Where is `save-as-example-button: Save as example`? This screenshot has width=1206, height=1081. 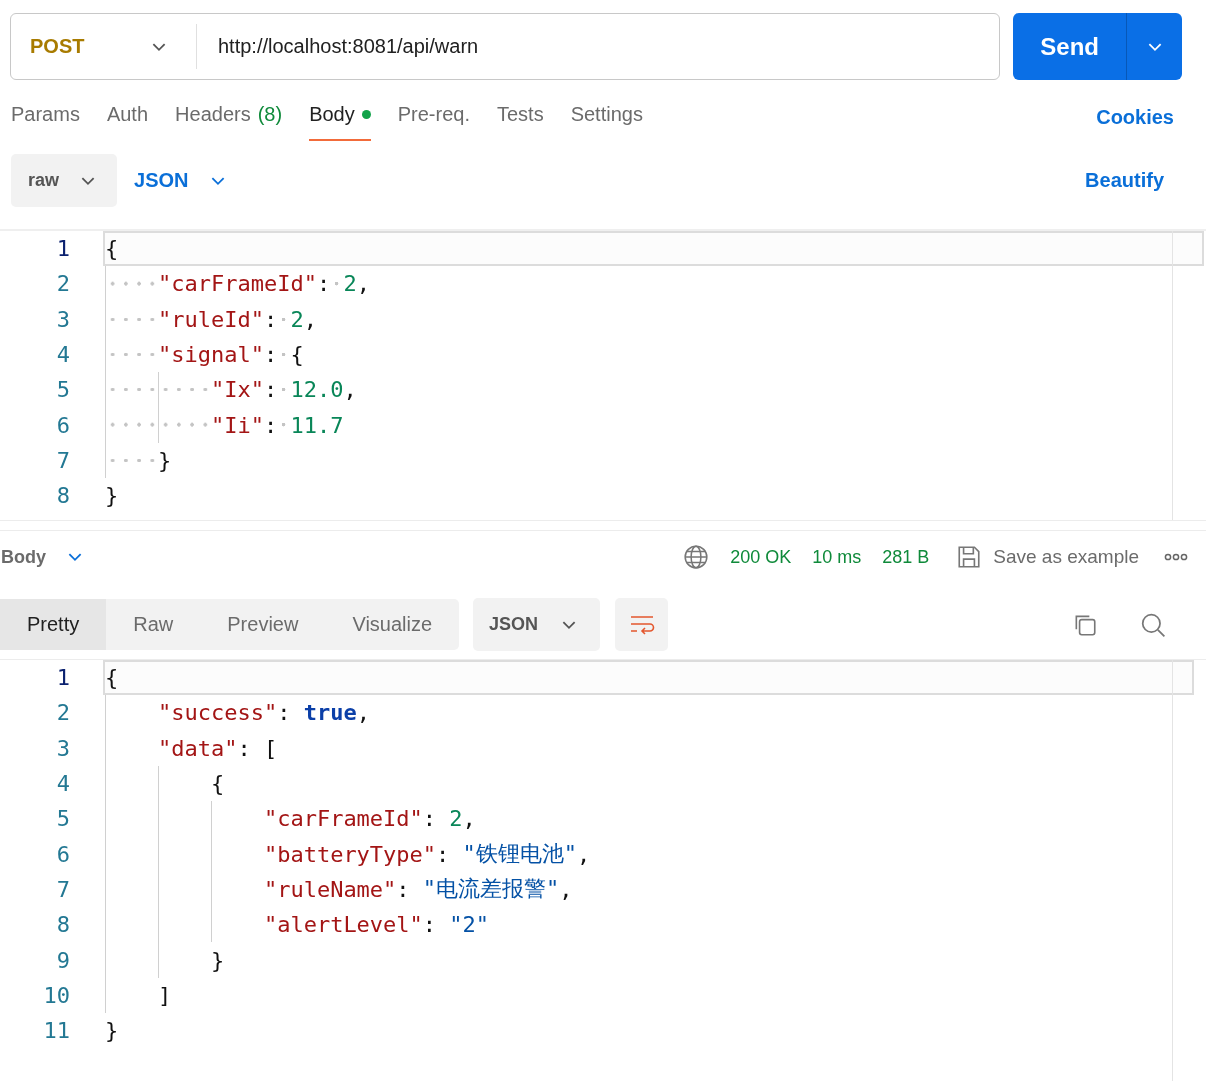 save-as-example-button: Save as example is located at coordinates (1047, 557).